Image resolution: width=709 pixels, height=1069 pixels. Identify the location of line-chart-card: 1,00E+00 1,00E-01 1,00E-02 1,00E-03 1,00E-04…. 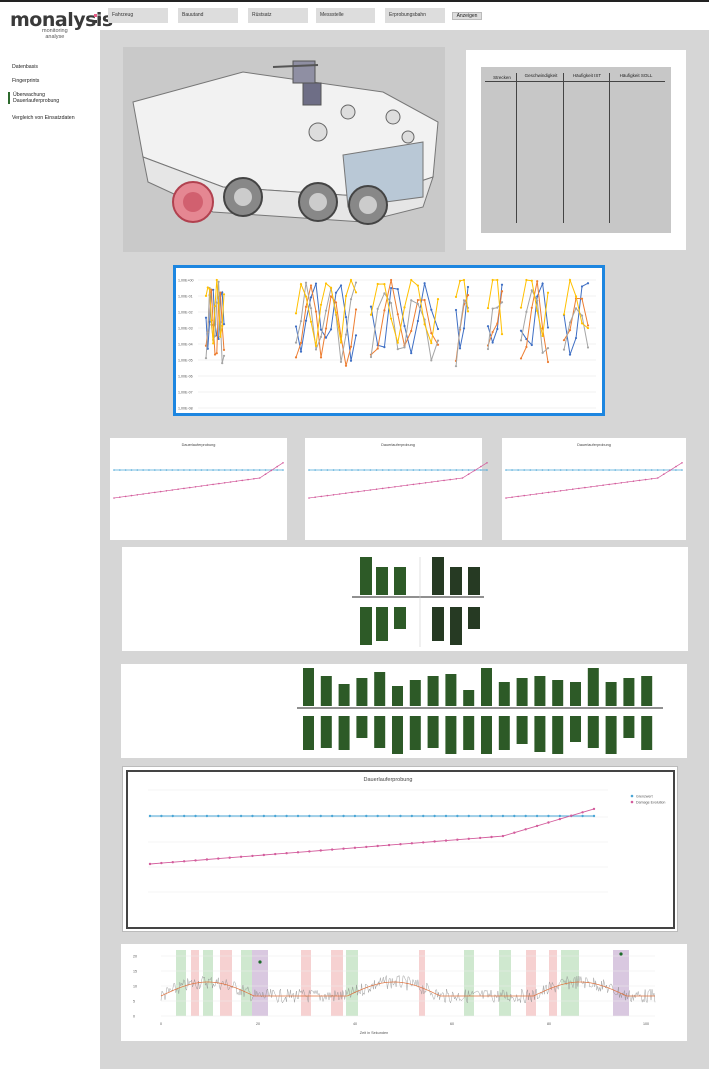
(389, 340).